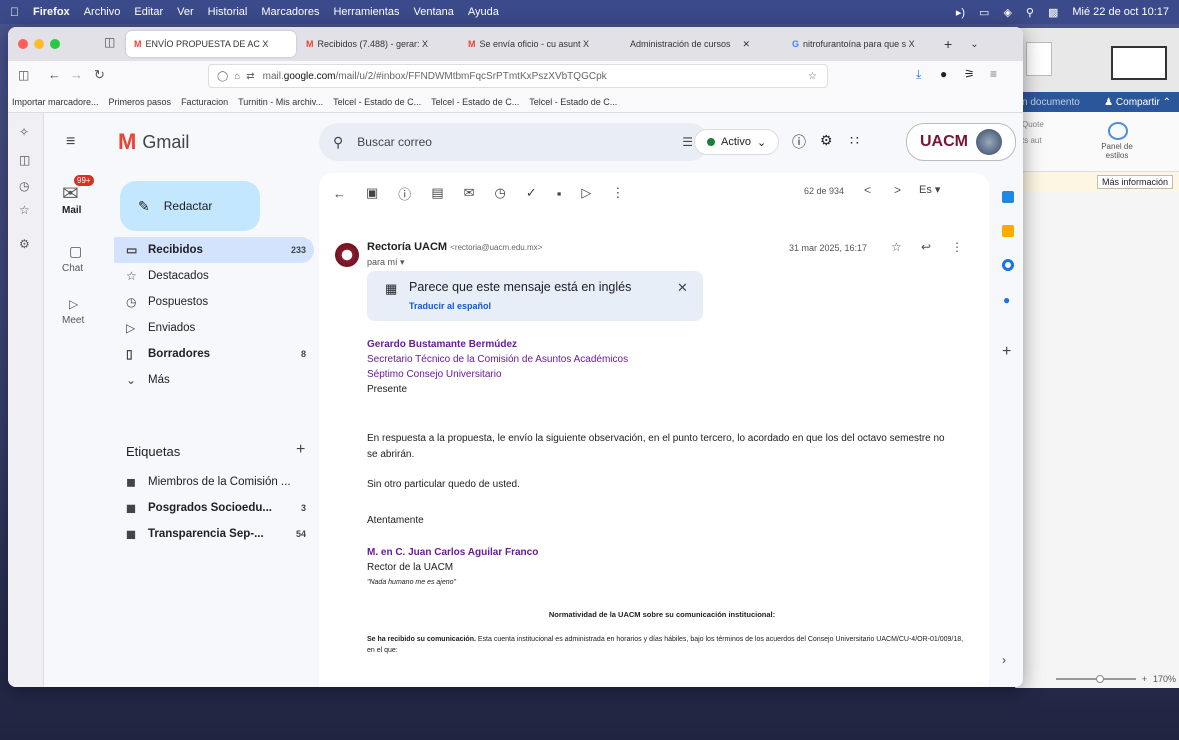 The width and height of the screenshot is (1179, 740). I want to click on bookmark-primeros-pasos: Primeros pasos, so click(140, 102).